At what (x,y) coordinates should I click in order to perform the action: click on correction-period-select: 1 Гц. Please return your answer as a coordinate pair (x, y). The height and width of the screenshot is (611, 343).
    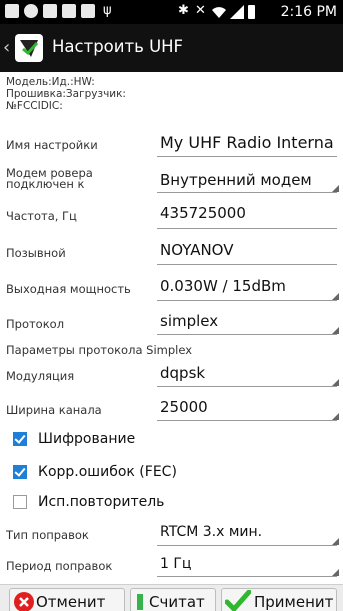
    Looking at the image, I should click on (175, 564).